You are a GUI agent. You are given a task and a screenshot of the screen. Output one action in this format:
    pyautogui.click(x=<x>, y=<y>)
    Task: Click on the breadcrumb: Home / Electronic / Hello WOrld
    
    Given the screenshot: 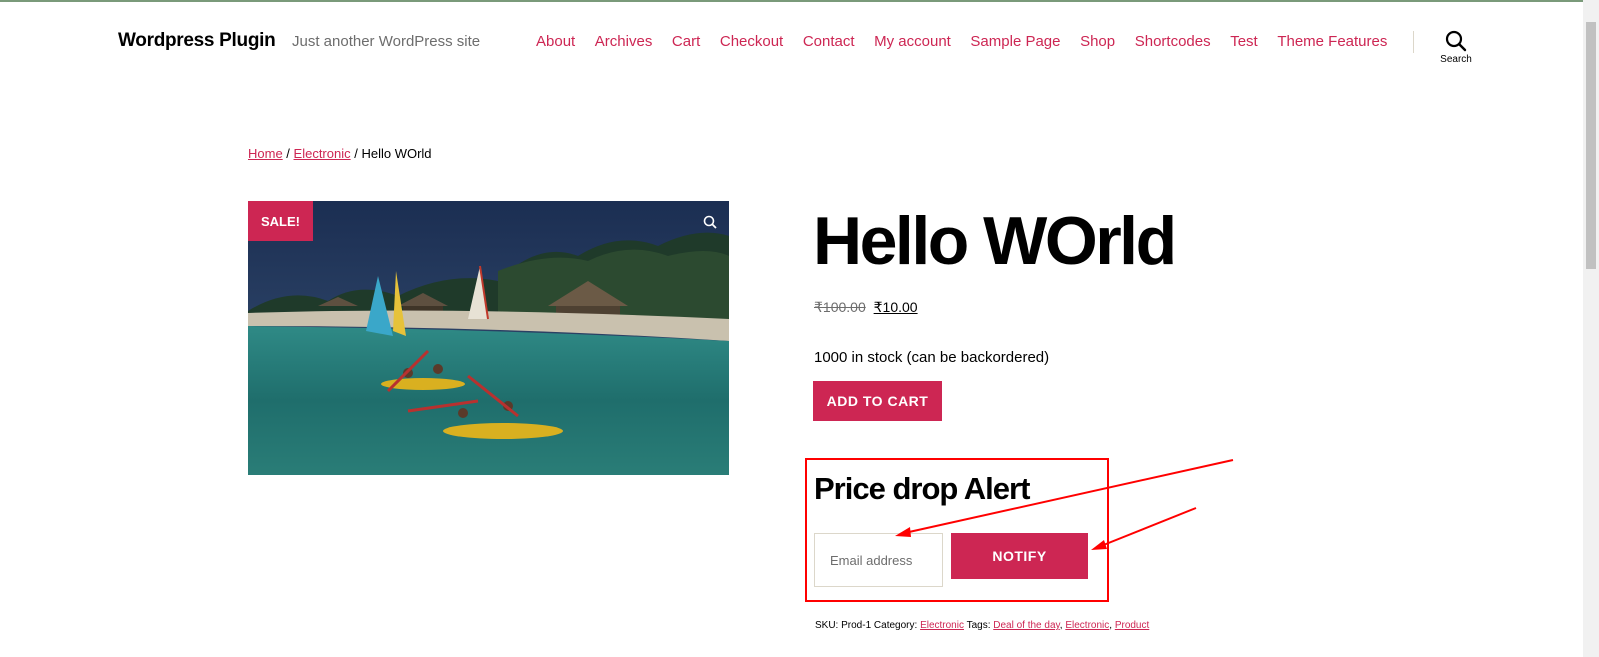 What is the action you would take?
    pyautogui.click(x=340, y=153)
    